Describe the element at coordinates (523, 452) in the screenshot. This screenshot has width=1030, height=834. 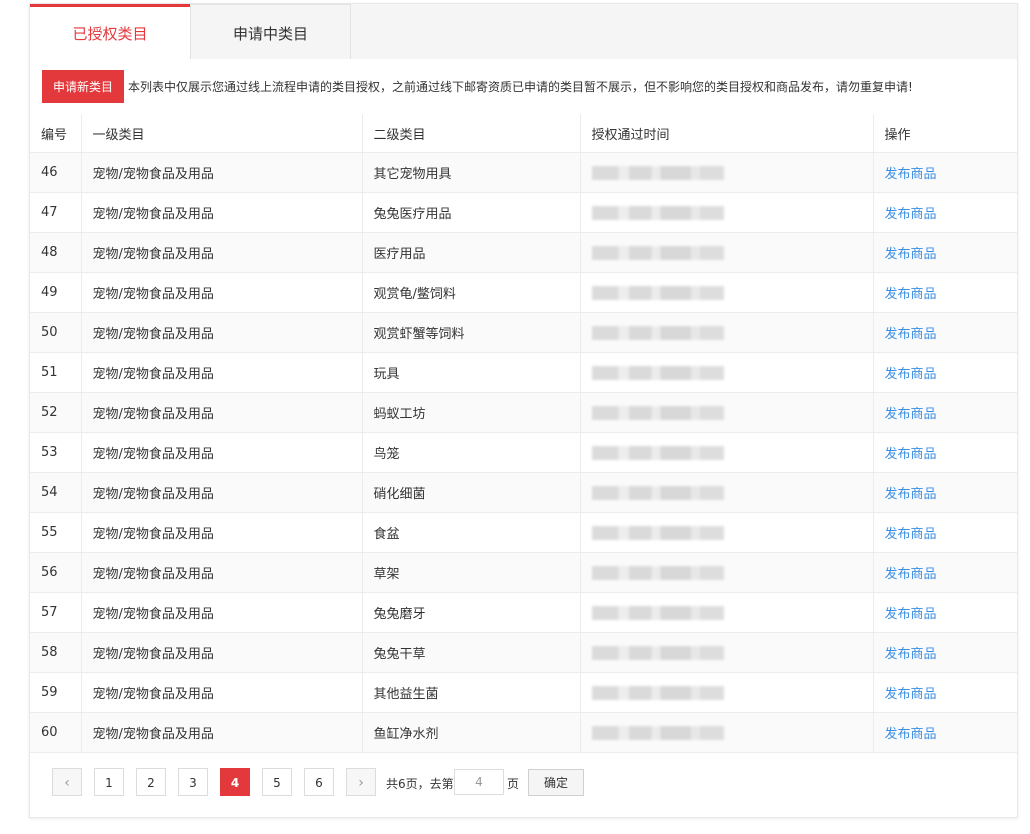
I see `table-row: 53 宠物/宠物食品及用品 鸟笼 发布商品` at that location.